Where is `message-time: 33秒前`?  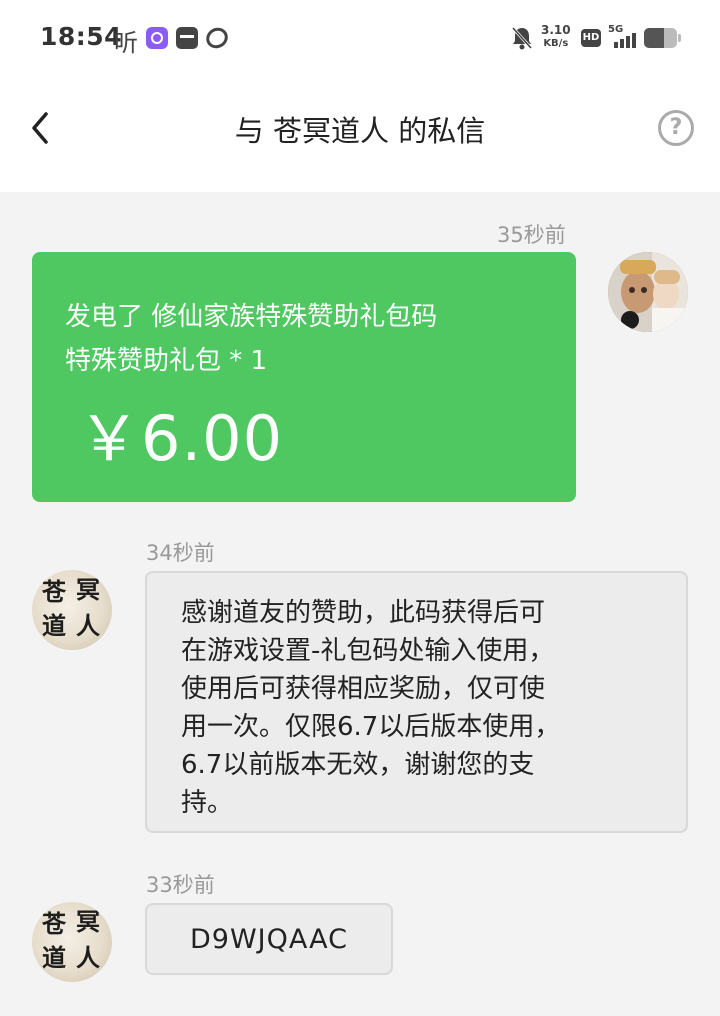
message-time: 33秒前 is located at coordinates (180, 885).